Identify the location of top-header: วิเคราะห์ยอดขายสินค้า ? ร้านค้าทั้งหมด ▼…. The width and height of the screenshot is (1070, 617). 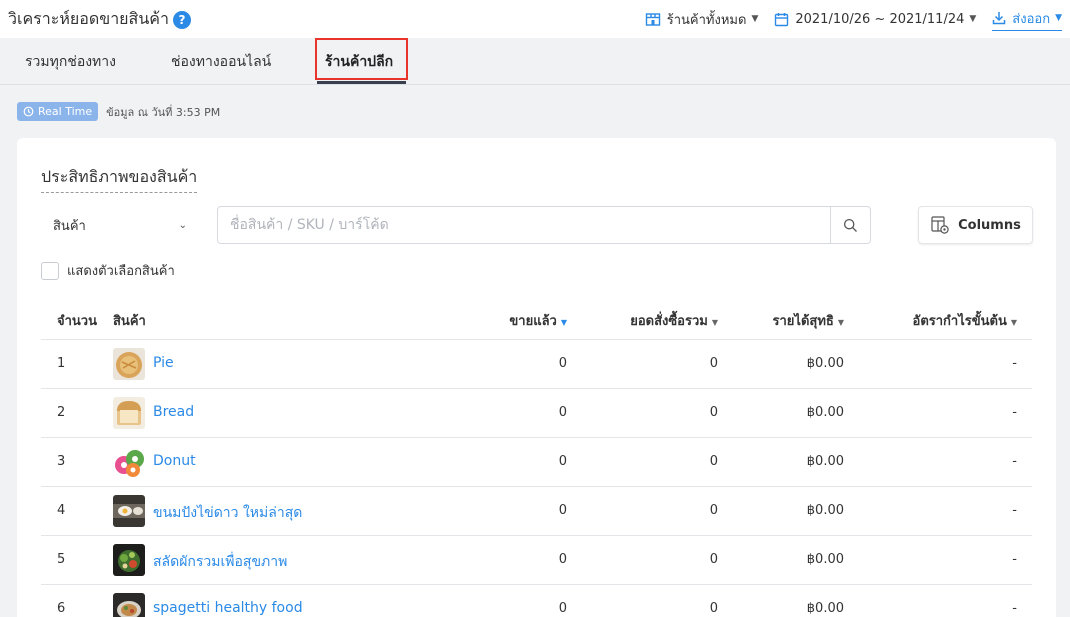
(535, 19).